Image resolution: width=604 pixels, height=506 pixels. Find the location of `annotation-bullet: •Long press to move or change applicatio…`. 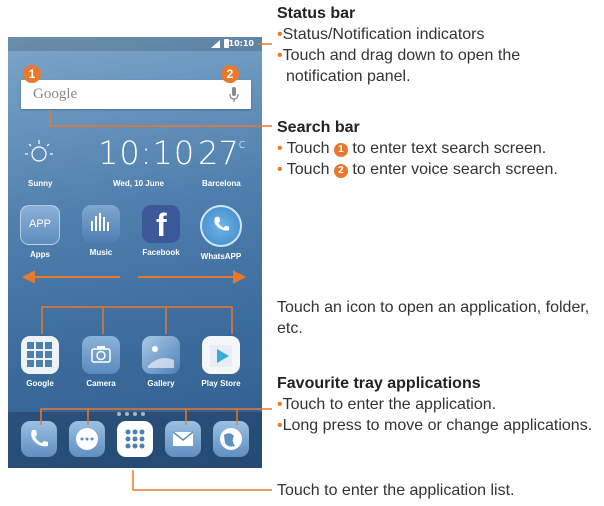

annotation-bullet: •Long press to move or change applicatio… is located at coordinates (435, 425).